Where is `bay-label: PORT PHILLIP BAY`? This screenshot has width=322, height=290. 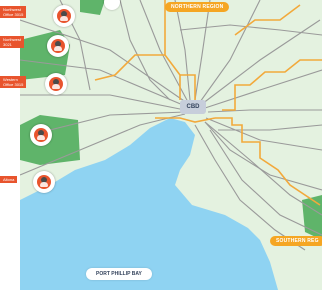 bay-label: PORT PHILLIP BAY is located at coordinates (119, 274).